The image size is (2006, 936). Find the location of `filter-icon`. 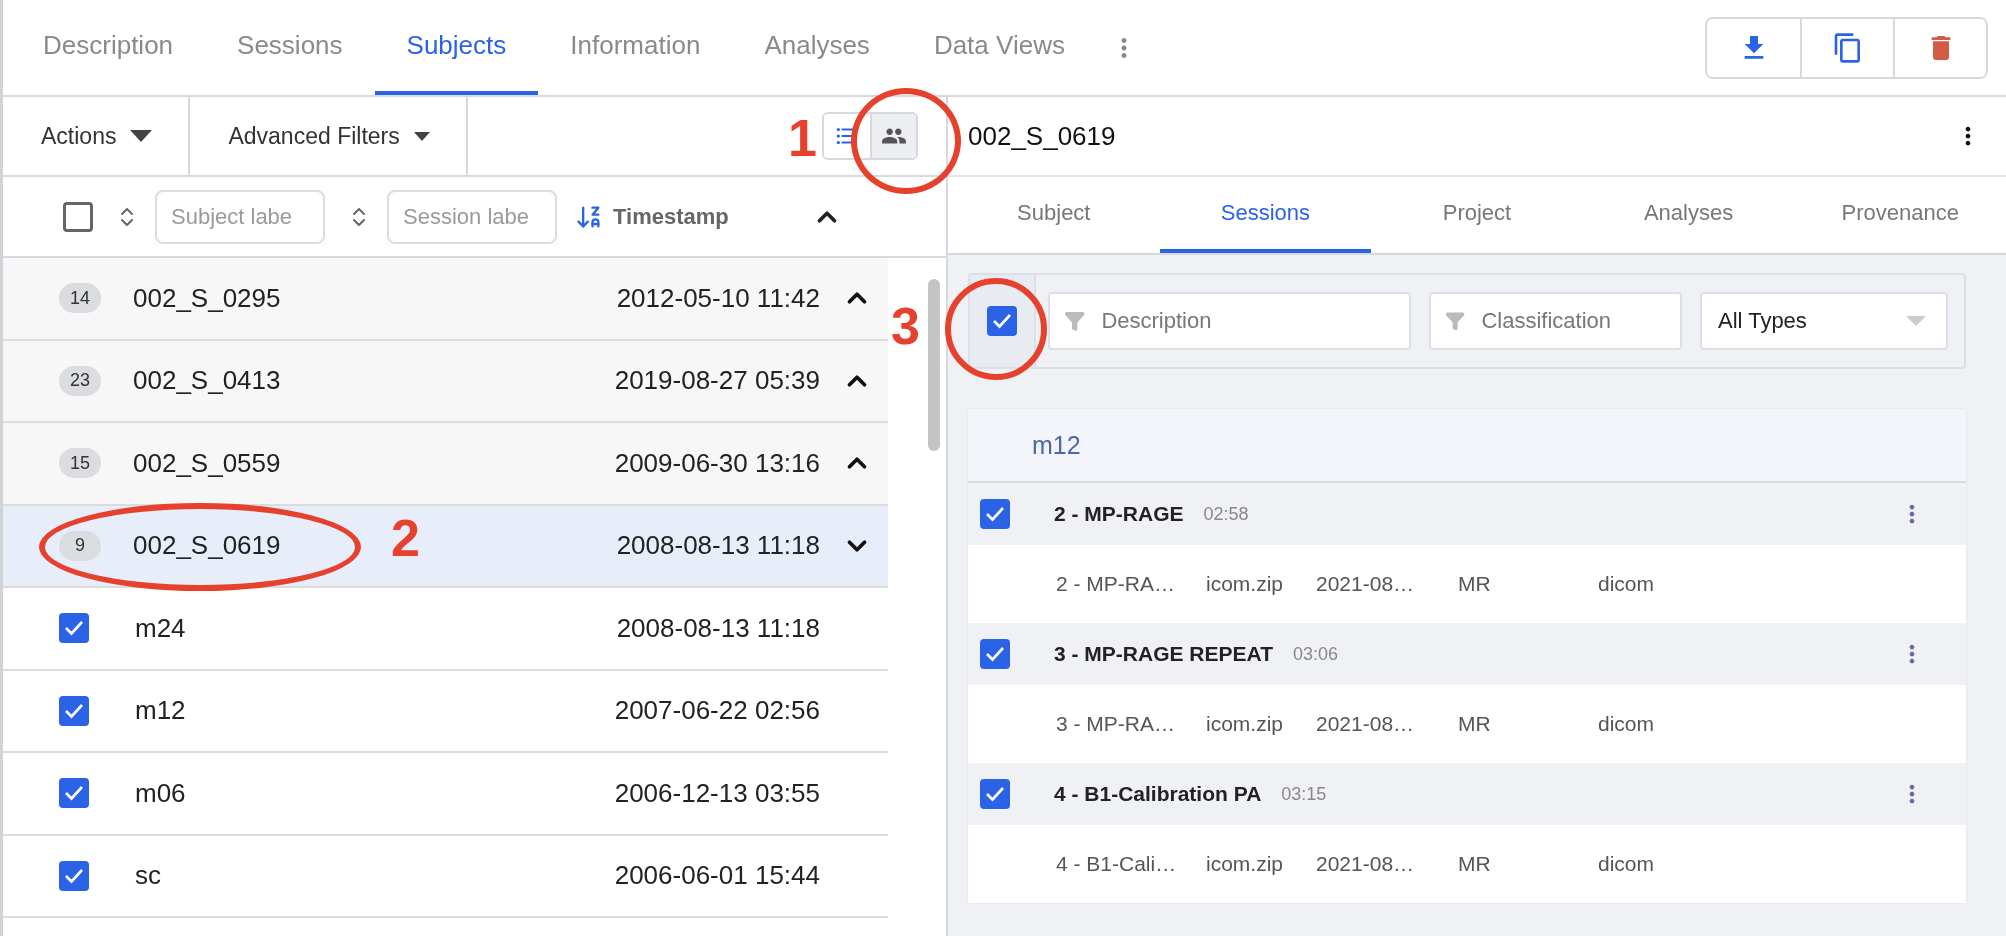

filter-icon is located at coordinates (1075, 321).